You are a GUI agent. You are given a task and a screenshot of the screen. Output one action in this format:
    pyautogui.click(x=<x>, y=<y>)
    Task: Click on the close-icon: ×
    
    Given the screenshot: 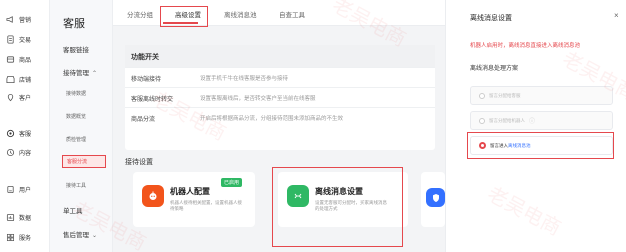 What is the action you would take?
    pyautogui.click(x=616, y=15)
    